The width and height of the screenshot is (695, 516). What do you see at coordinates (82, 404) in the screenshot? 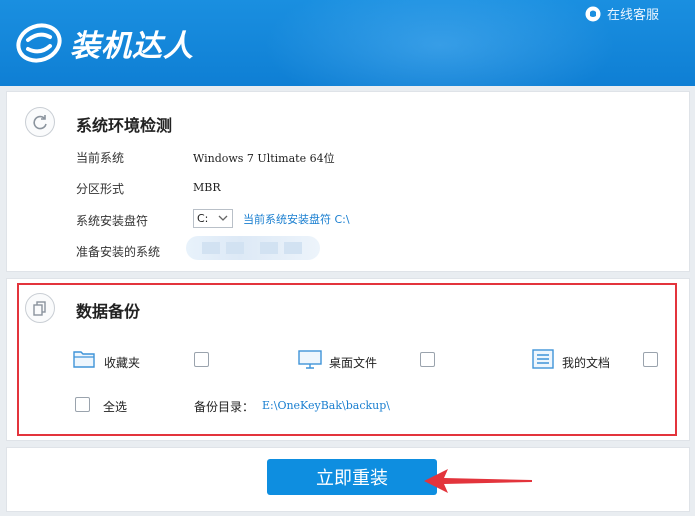
I see `select-all-checkbox` at bounding box center [82, 404].